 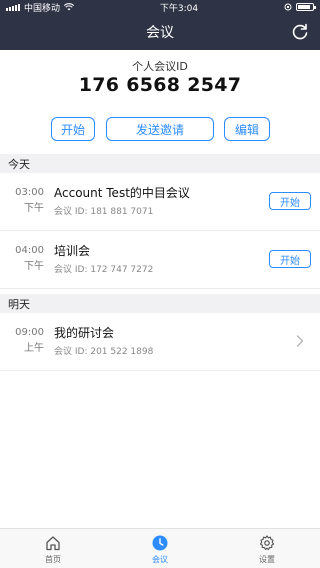 What do you see at coordinates (160, 66) in the screenshot?
I see `personal-meeting-id-label: 个人会议ID` at bounding box center [160, 66].